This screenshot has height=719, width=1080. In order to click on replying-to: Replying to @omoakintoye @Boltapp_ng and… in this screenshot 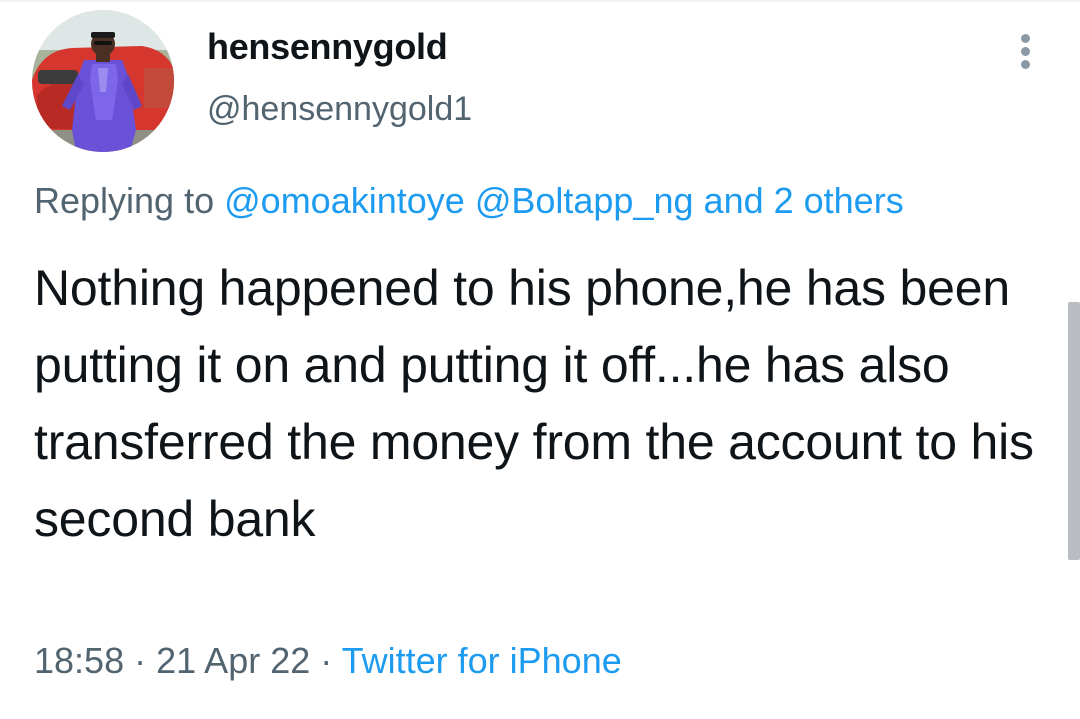, I will do `click(469, 201)`.